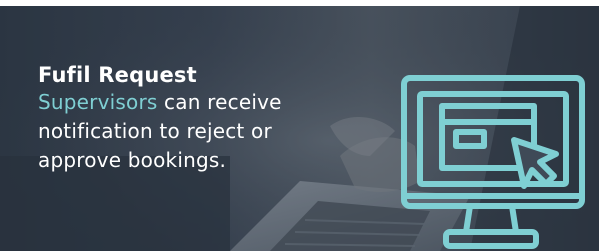  What do you see at coordinates (117, 75) in the screenshot?
I see `feature-title: Fufil Request` at bounding box center [117, 75].